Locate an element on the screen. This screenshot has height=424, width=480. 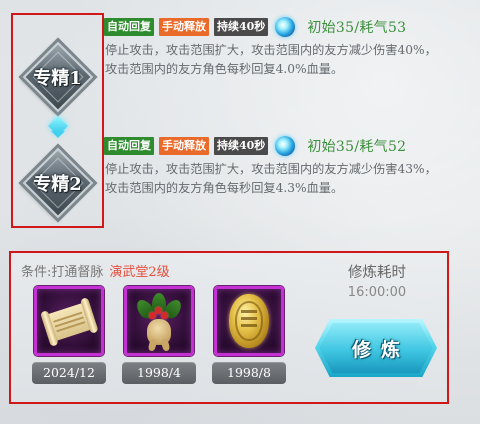
skill-cost: 初始35/耗气53 is located at coordinates (357, 28).